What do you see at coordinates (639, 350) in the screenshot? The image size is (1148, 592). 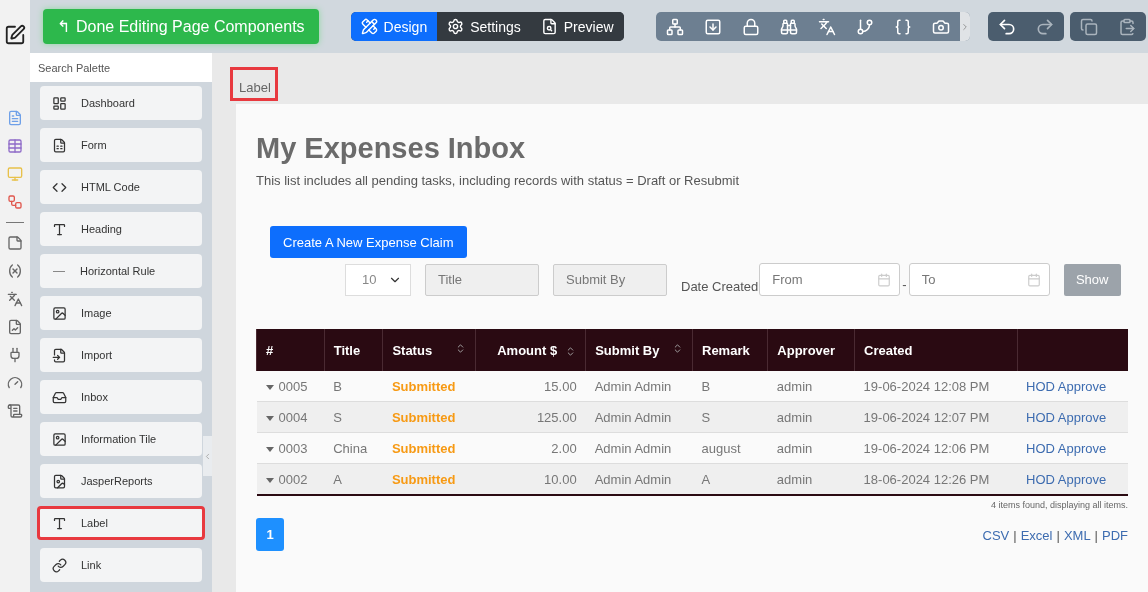 I see `column-header: Submit By` at bounding box center [639, 350].